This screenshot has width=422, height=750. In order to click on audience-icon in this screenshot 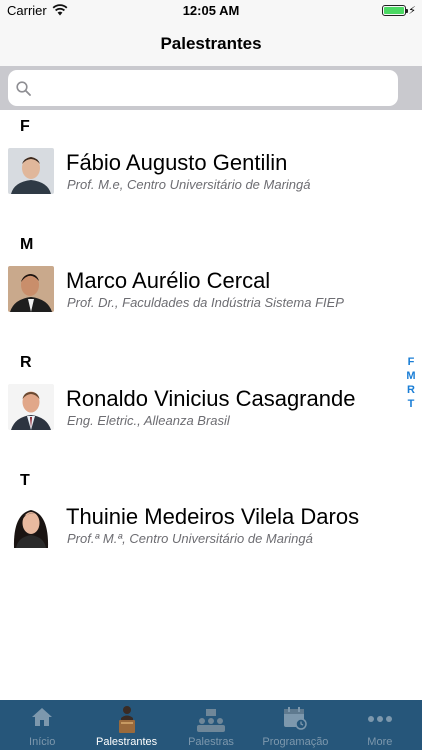, I will do `click(211, 720)`.